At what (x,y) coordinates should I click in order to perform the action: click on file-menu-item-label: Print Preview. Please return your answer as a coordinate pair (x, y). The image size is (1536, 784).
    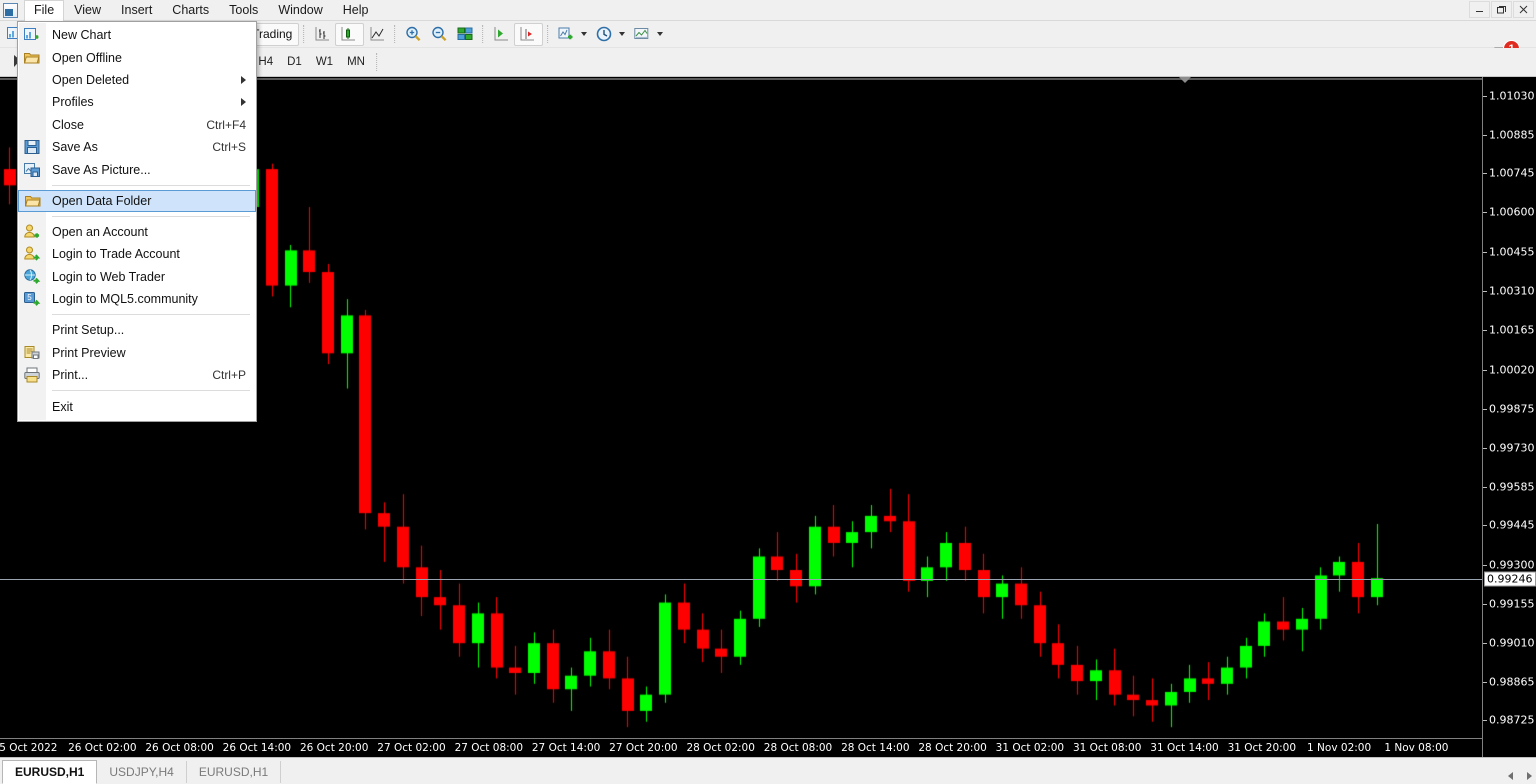
    Looking at the image, I should click on (89, 352).